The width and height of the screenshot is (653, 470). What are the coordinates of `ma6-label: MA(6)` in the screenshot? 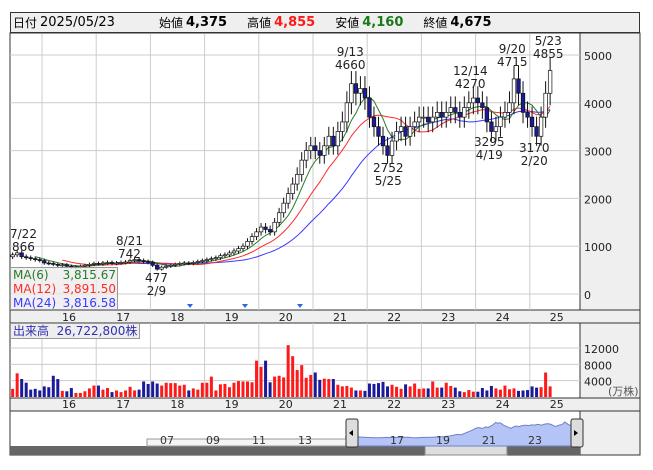 It's located at (31, 275).